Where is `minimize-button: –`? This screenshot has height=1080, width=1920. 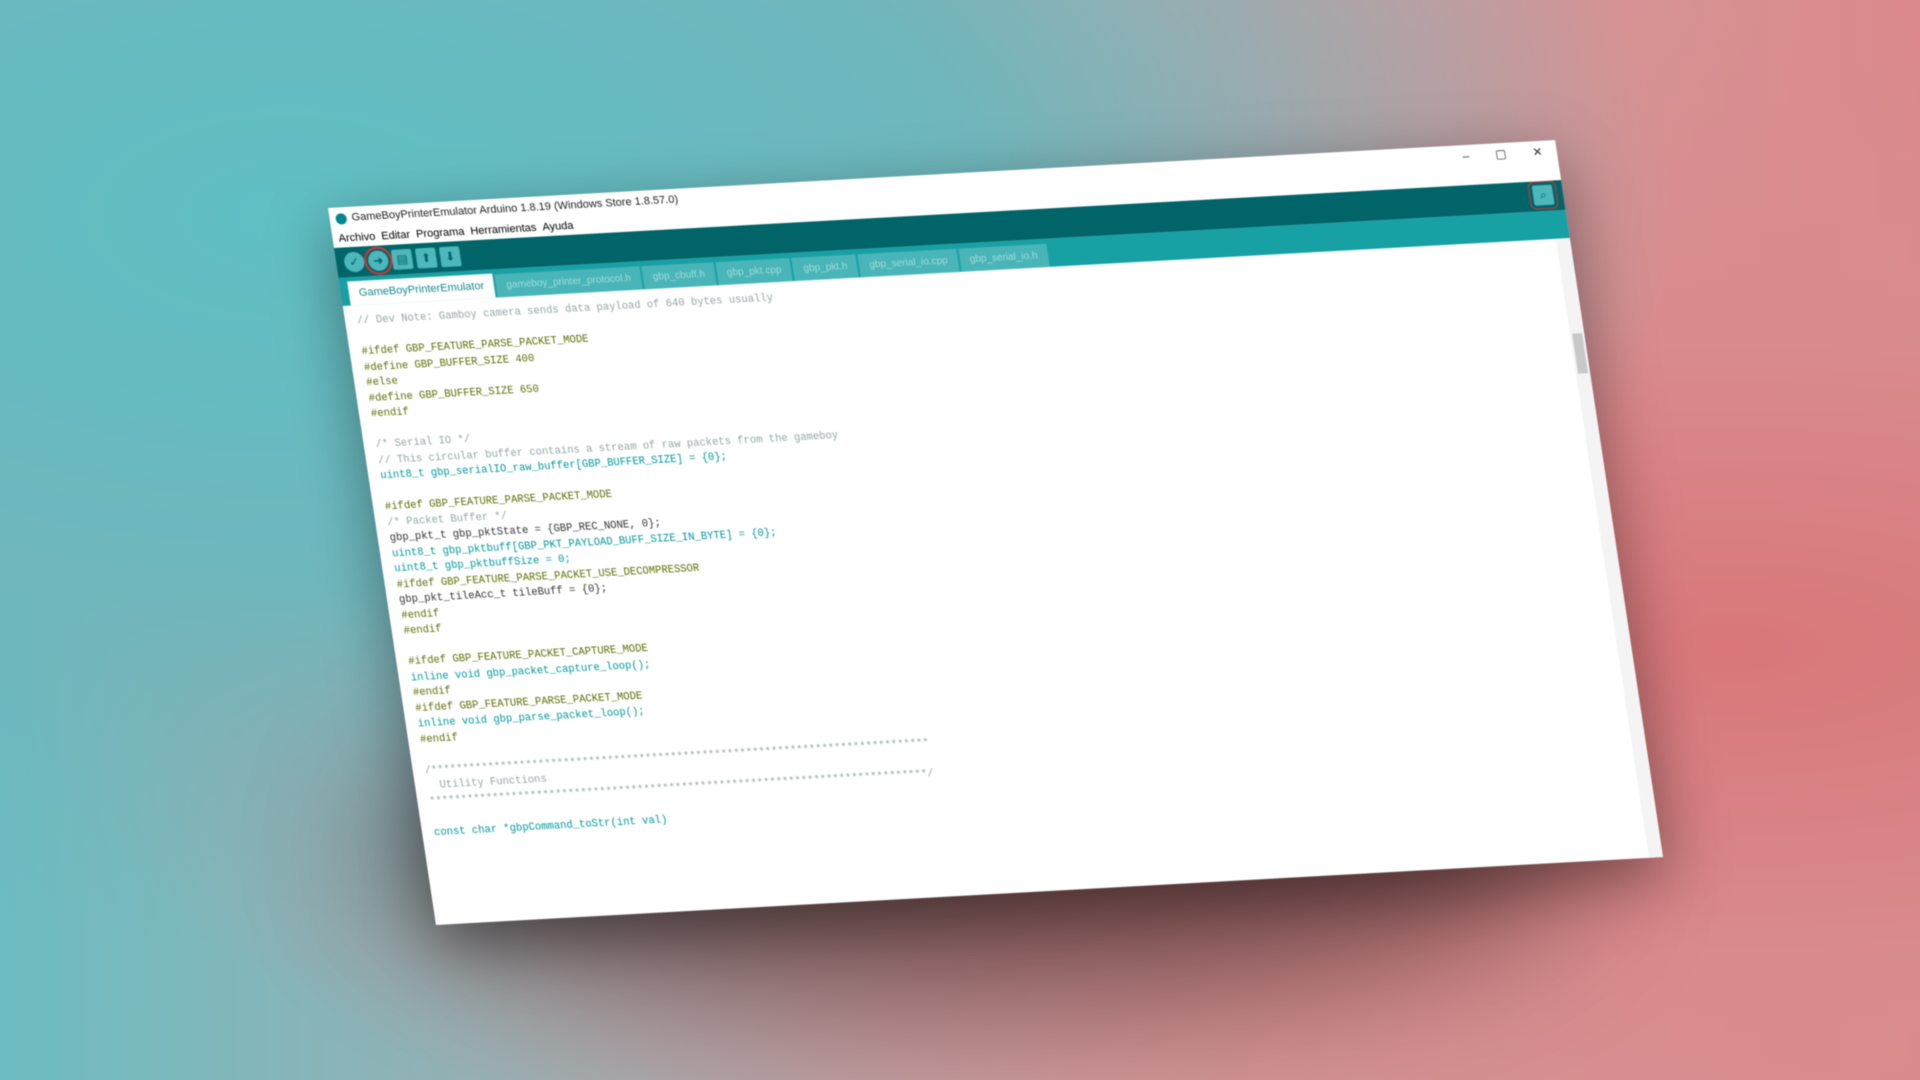 minimize-button: – is located at coordinates (1466, 156).